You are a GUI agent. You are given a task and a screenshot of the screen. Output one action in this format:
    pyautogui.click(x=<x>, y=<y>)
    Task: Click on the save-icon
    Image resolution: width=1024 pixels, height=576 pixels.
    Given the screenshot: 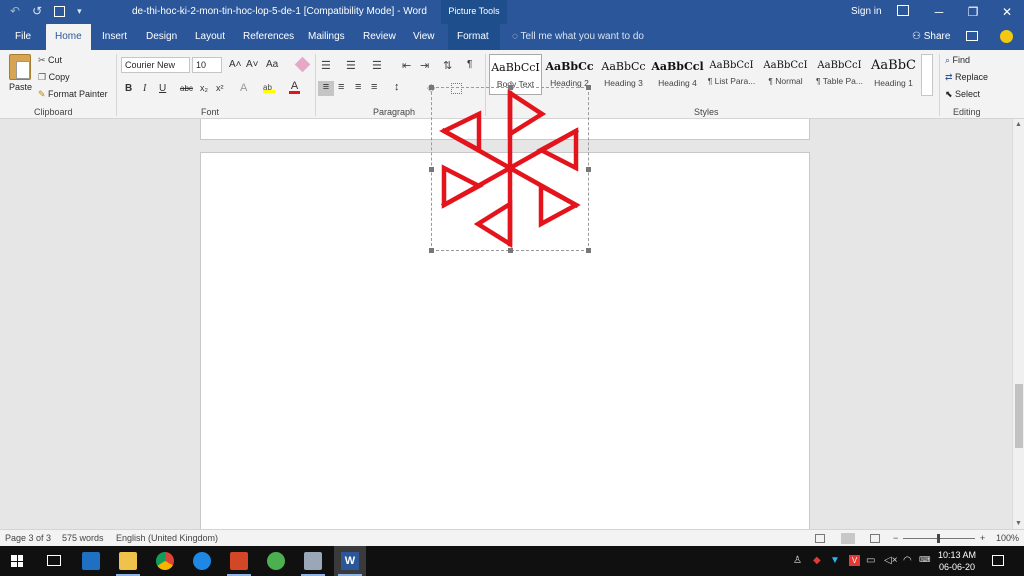 What is the action you would take?
    pyautogui.click(x=60, y=11)
    